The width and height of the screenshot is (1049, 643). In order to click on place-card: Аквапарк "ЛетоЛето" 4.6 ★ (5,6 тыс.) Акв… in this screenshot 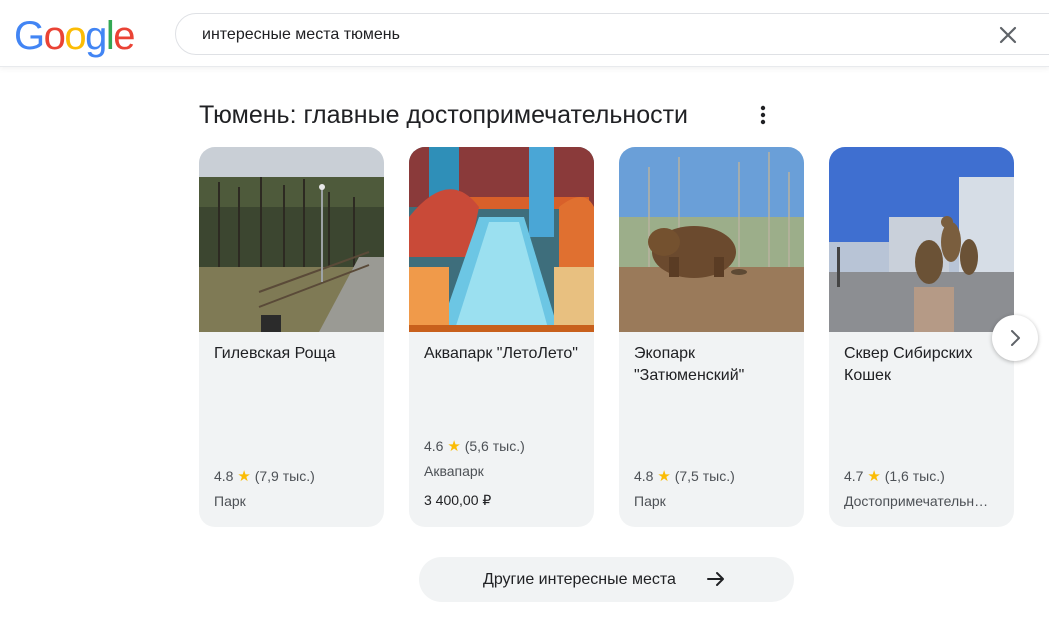, I will do `click(501, 337)`.